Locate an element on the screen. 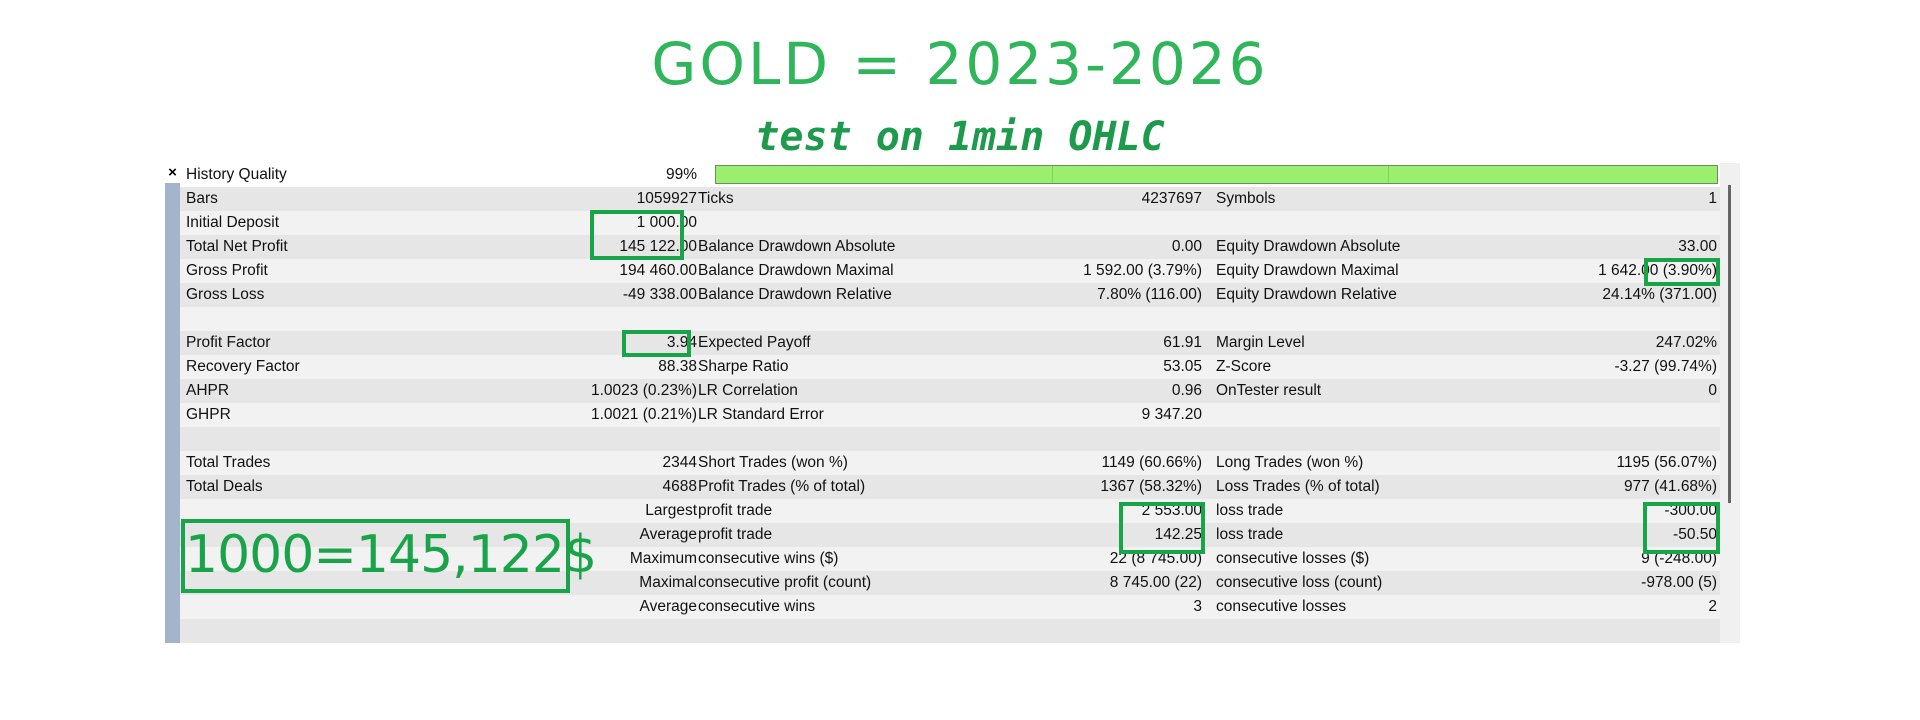 The image size is (1920, 720). stat-value-col1: 1.0021 (0.21%) is located at coordinates (644, 414).